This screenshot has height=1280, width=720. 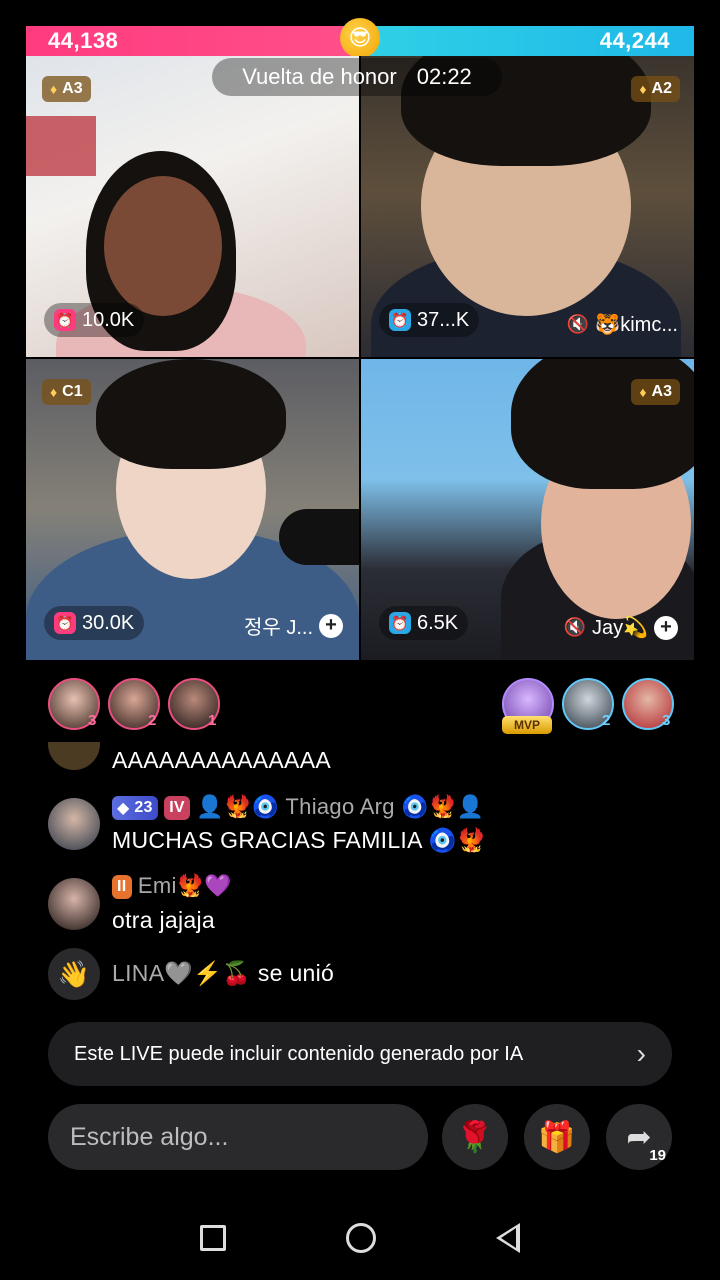 What do you see at coordinates (238, 806) in the screenshot?
I see `badge-icons: 👤🐦‍🔥🧿` at bounding box center [238, 806].